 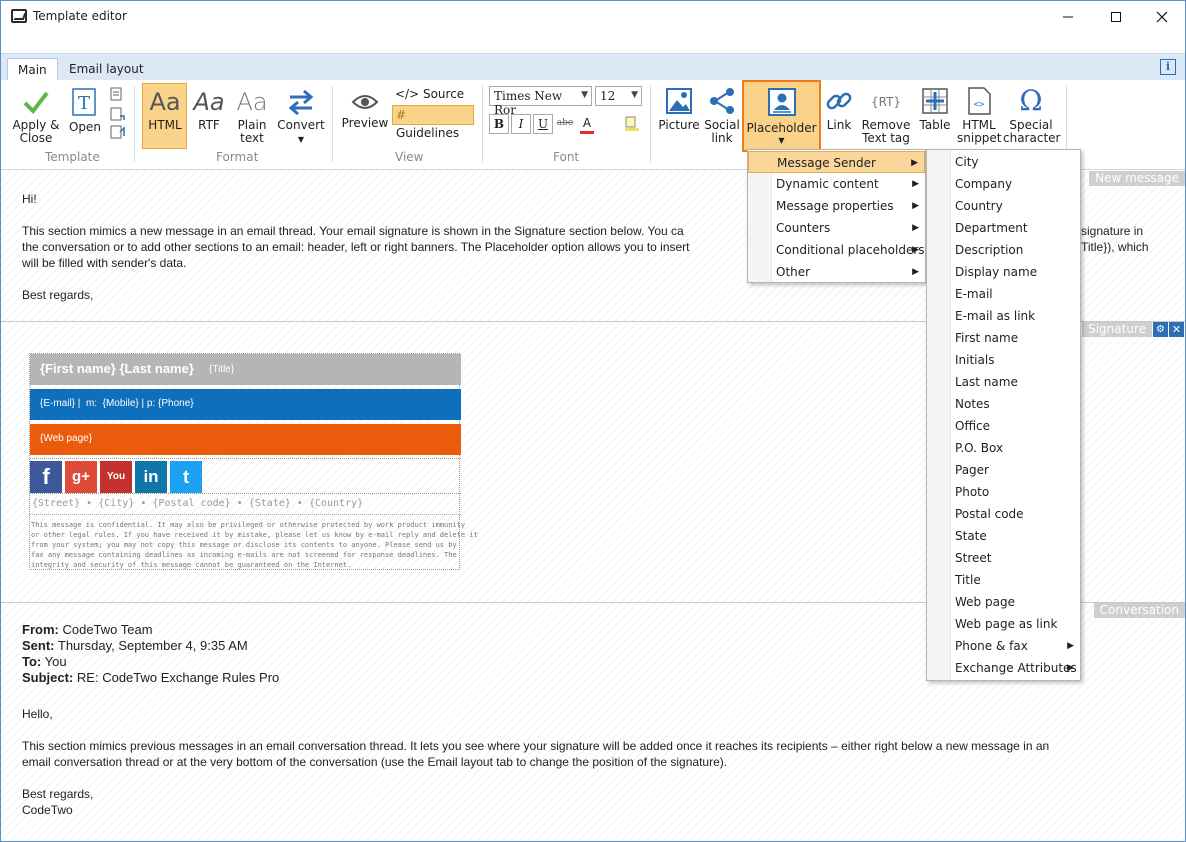 I want to click on remove-tag-icon: {RT}, so click(x=886, y=102).